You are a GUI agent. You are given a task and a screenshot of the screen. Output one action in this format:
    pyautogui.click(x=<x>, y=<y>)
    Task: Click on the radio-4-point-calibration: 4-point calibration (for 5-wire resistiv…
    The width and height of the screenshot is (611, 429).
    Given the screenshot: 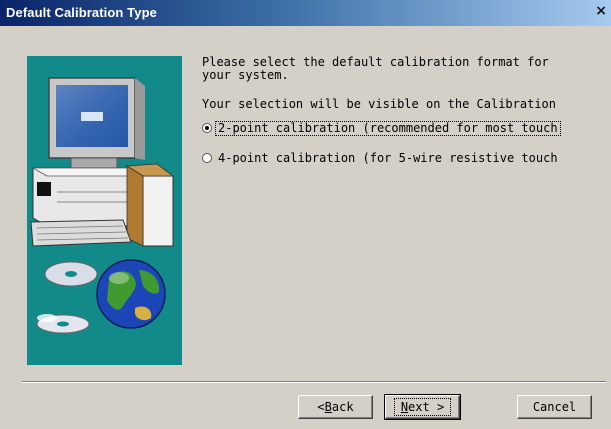 What is the action you would take?
    pyautogui.click(x=381, y=158)
    